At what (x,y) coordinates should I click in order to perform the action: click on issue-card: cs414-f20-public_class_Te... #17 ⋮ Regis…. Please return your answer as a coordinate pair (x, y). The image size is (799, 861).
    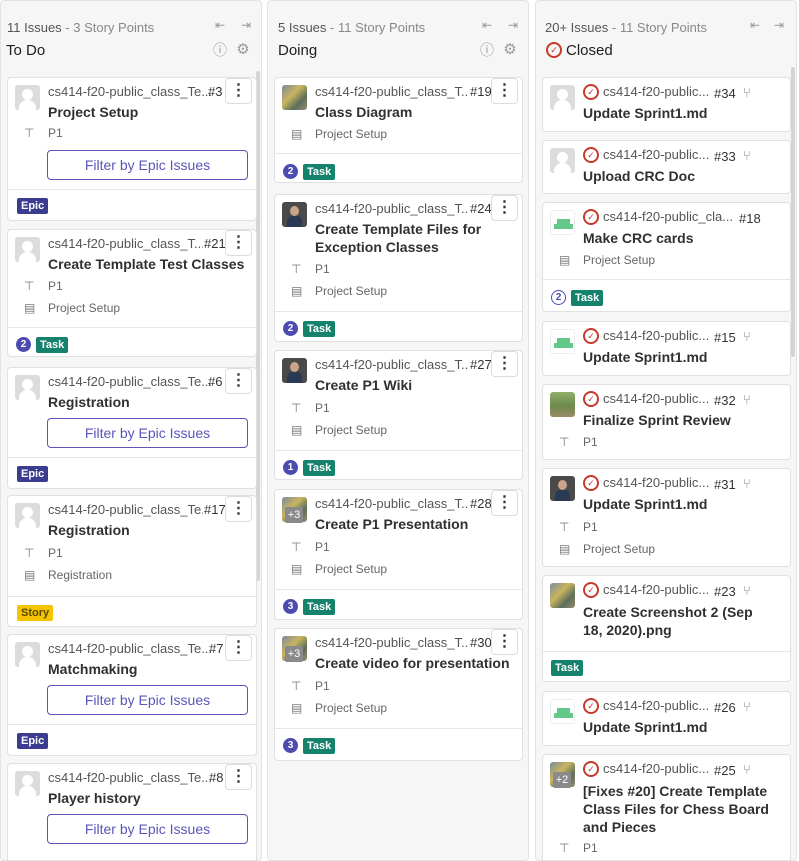
    Looking at the image, I should click on (132, 561).